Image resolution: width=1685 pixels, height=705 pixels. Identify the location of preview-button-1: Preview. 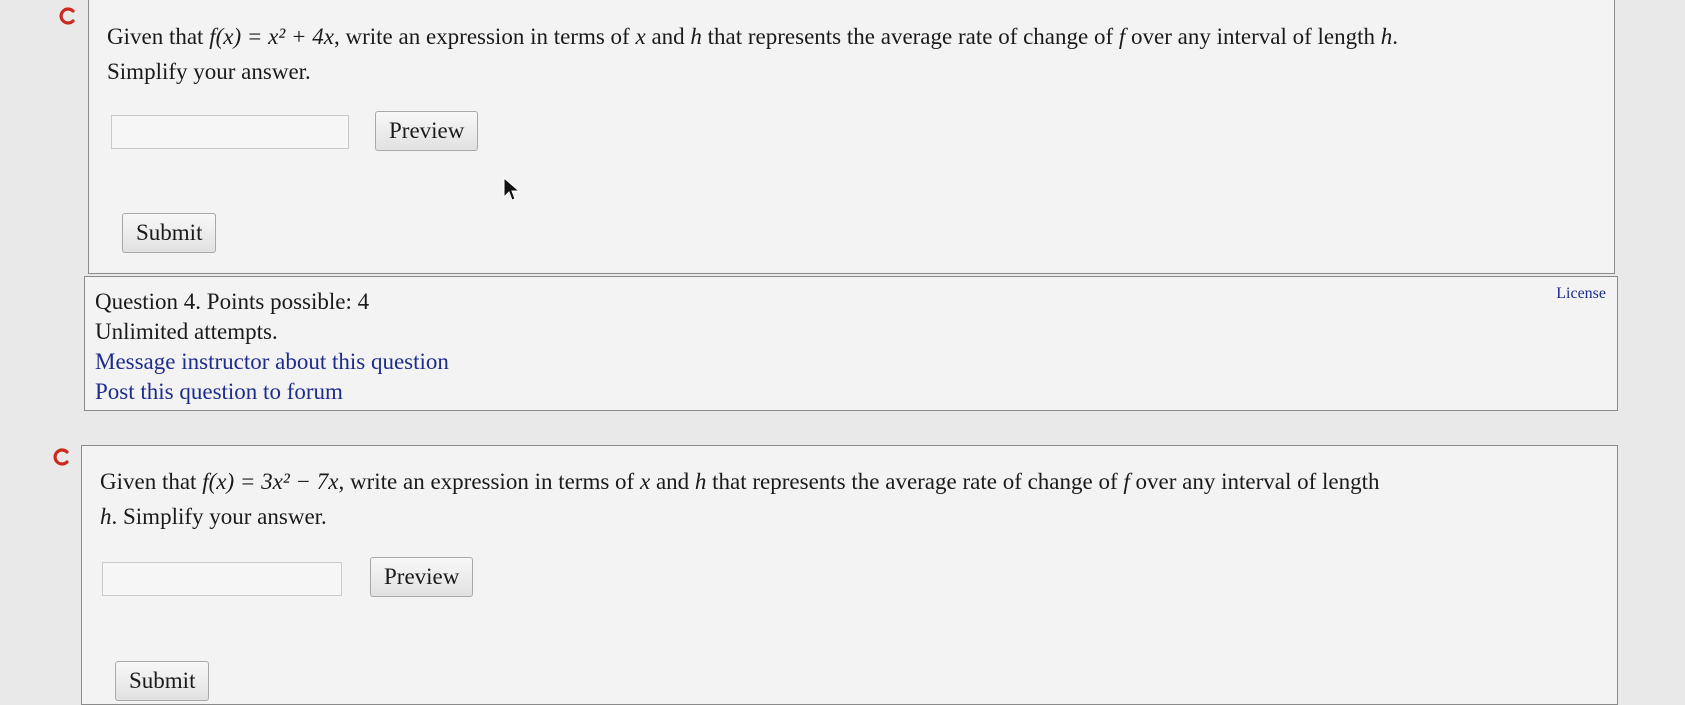
(427, 131).